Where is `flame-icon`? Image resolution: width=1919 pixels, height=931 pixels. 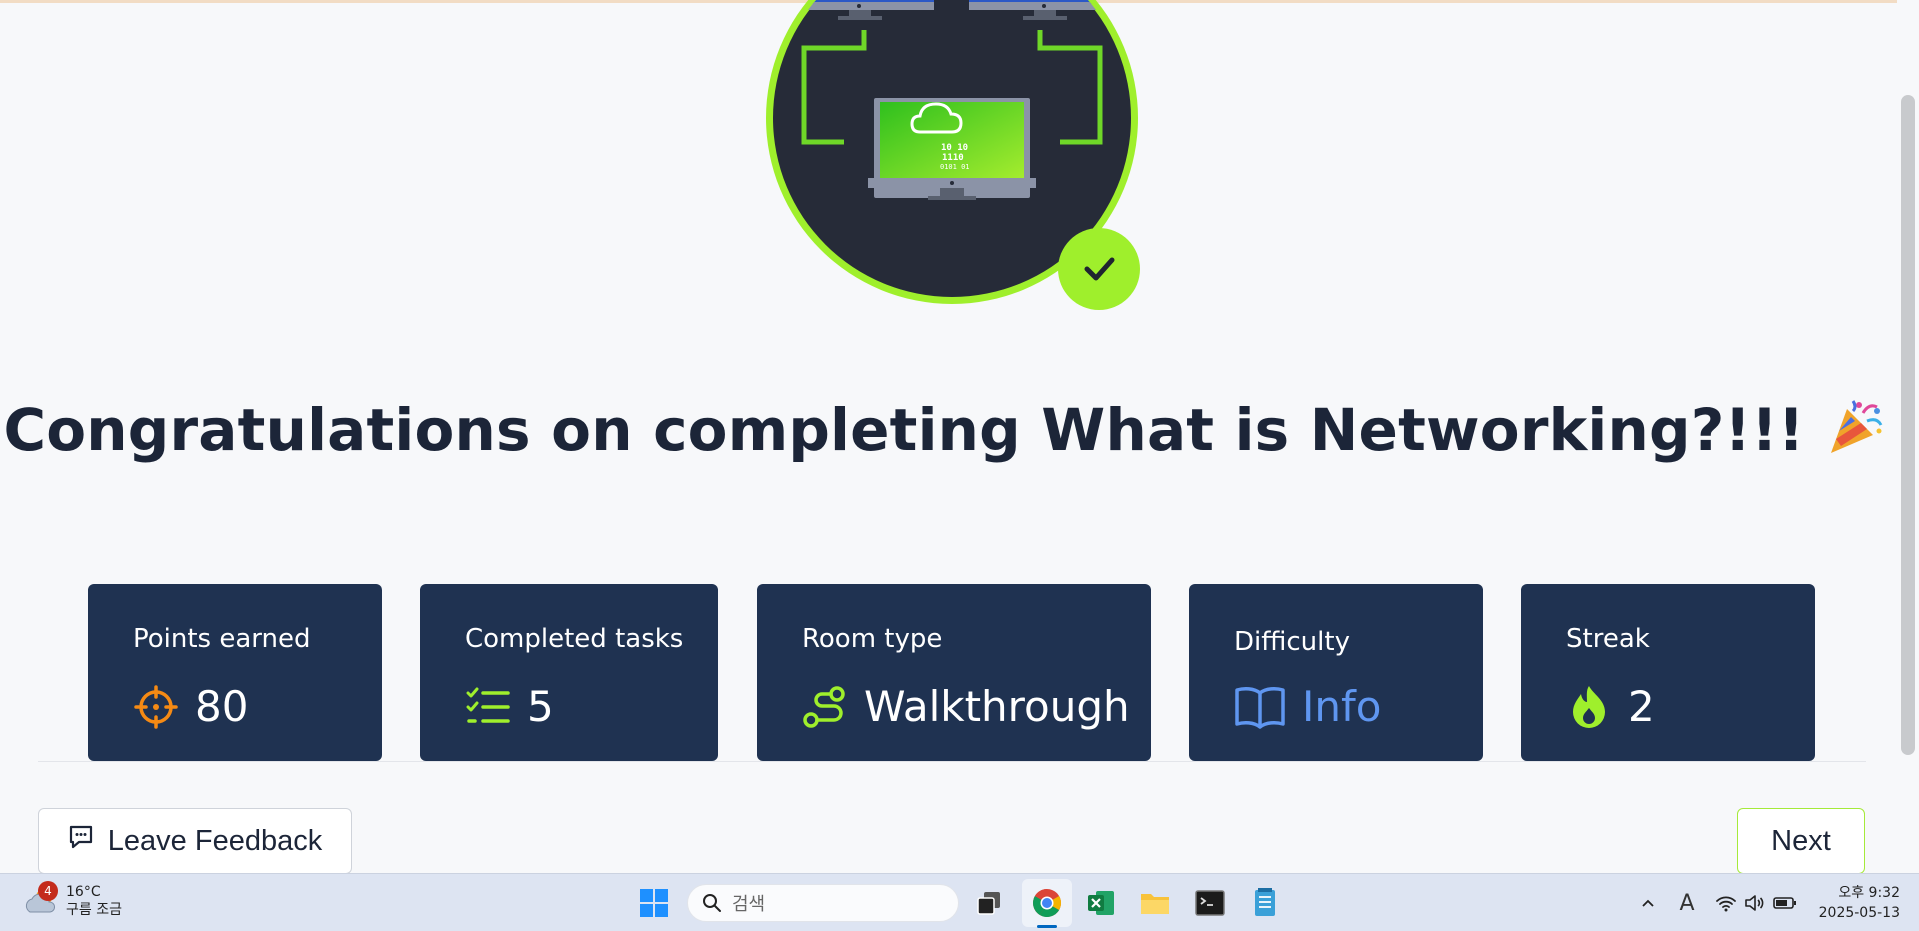 flame-icon is located at coordinates (1589, 707).